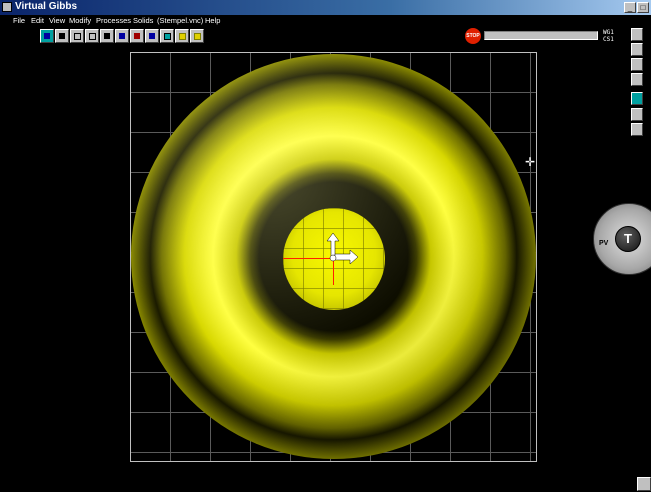 Image resolution: width=651 pixels, height=492 pixels. Describe the element at coordinates (608, 32) in the screenshot. I see `work-group-label: WG1` at that location.